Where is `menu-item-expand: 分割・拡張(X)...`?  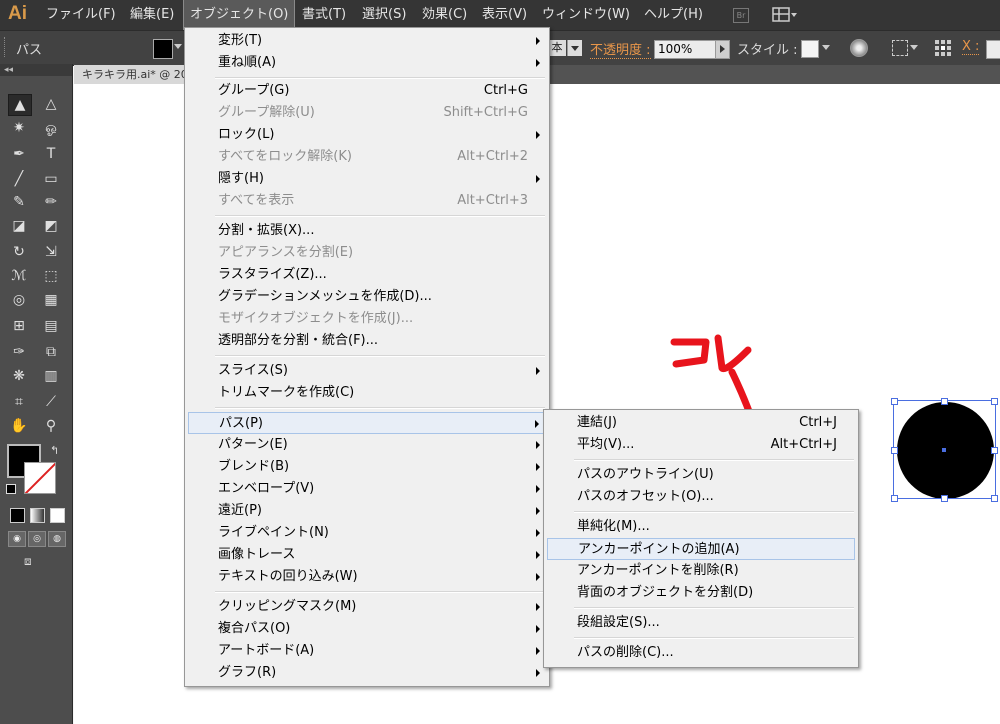
menu-item-expand: 分割・拡張(X)... is located at coordinates (367, 231).